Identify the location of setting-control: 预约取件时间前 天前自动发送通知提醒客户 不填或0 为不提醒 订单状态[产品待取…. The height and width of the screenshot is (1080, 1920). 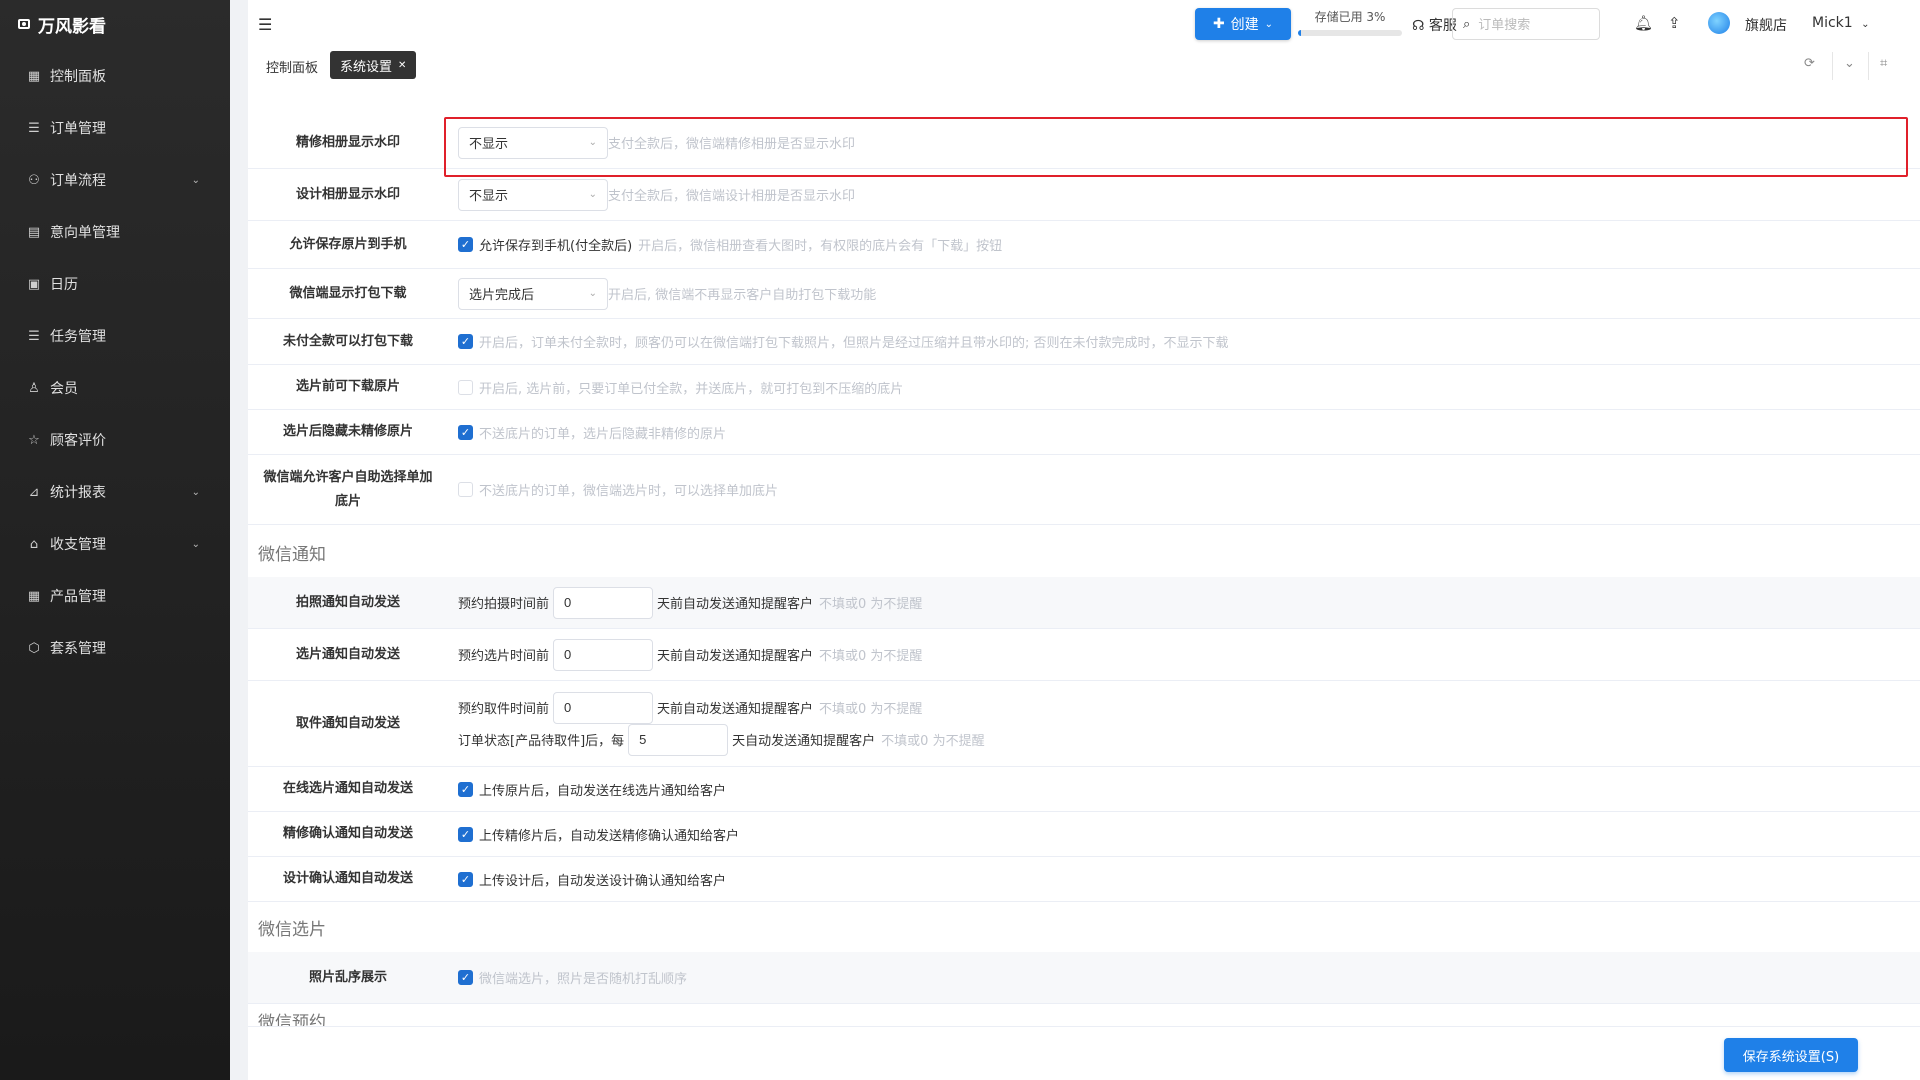
(1184, 723).